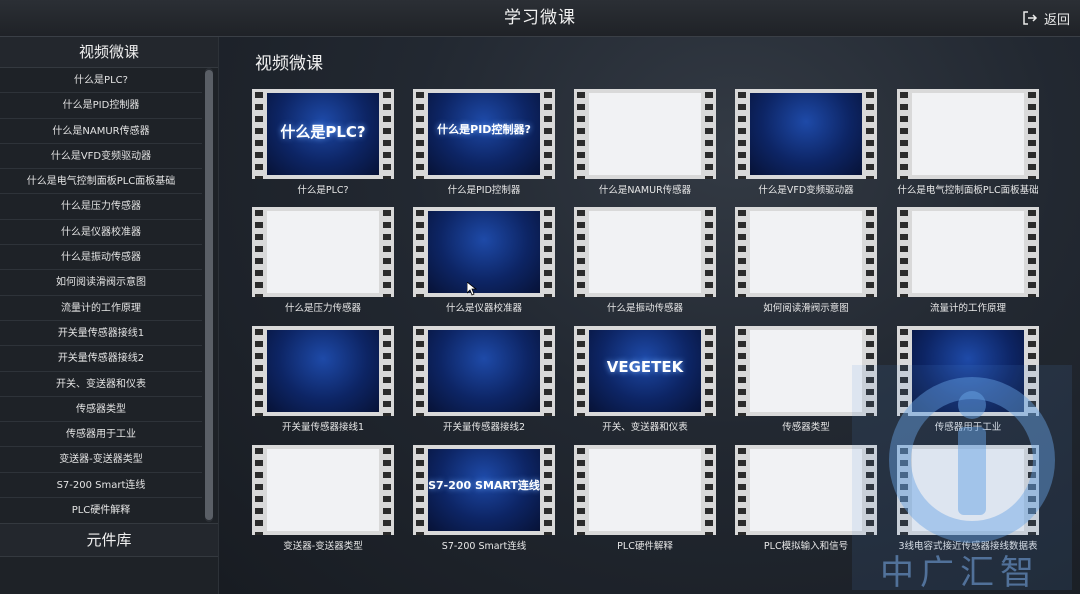 The image size is (1080, 594). What do you see at coordinates (101, 131) in the screenshot?
I see `sidebar-item: 什么是NAMUR传感器` at bounding box center [101, 131].